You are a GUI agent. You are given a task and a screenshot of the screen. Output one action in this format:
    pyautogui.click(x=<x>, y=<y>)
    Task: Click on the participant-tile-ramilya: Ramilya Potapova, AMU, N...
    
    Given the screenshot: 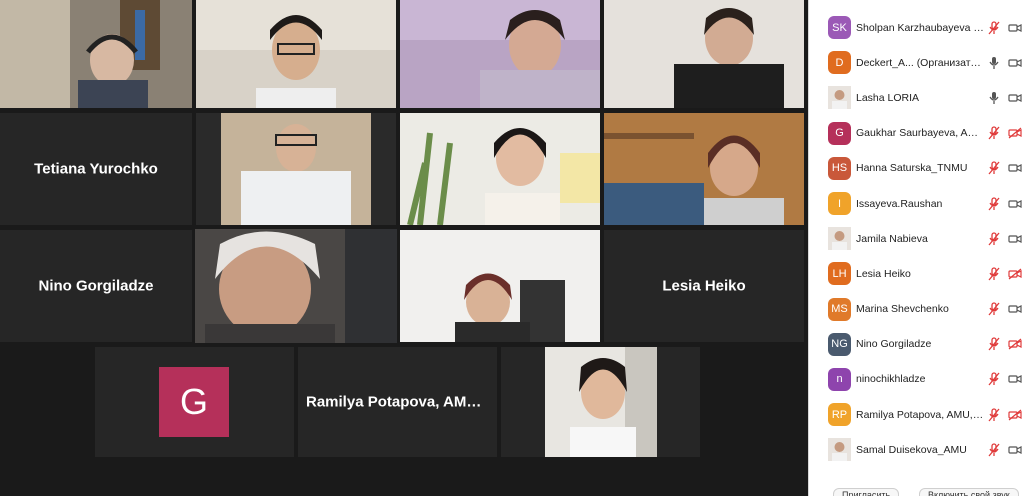 What is the action you would take?
    pyautogui.click(x=397, y=402)
    